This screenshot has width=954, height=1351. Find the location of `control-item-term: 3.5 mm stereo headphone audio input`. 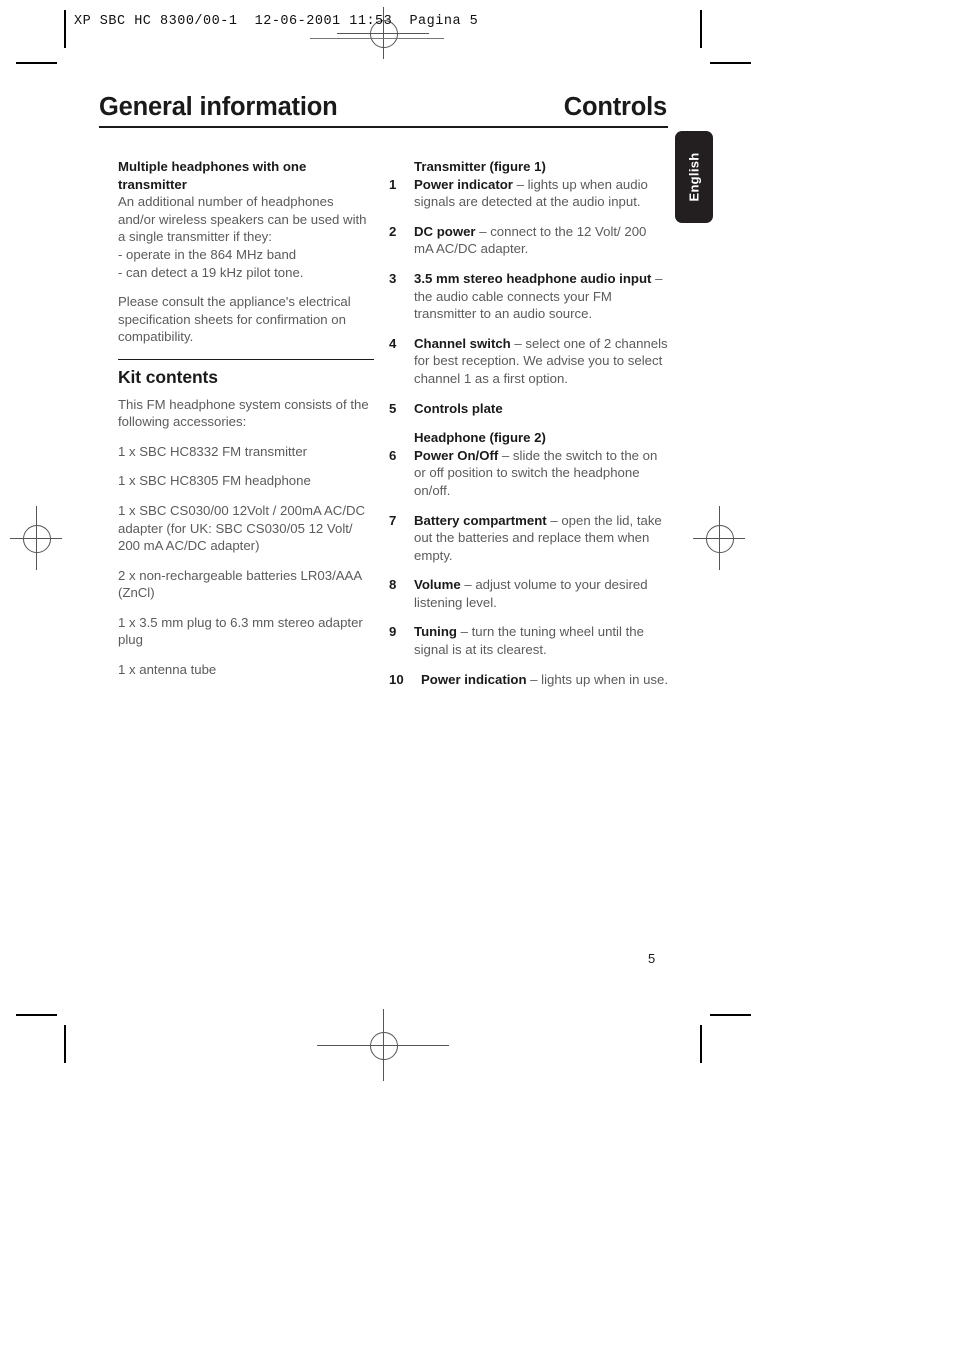

control-item-term: 3.5 mm stereo headphone audio input is located at coordinates (533, 278).